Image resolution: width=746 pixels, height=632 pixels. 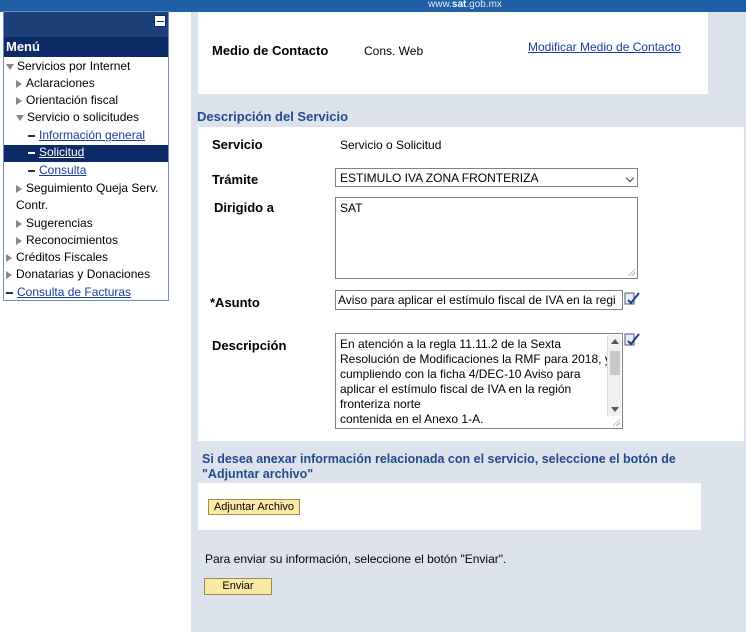 What do you see at coordinates (270, 50) in the screenshot?
I see `contact-label: Medio de Contacto` at bounding box center [270, 50].